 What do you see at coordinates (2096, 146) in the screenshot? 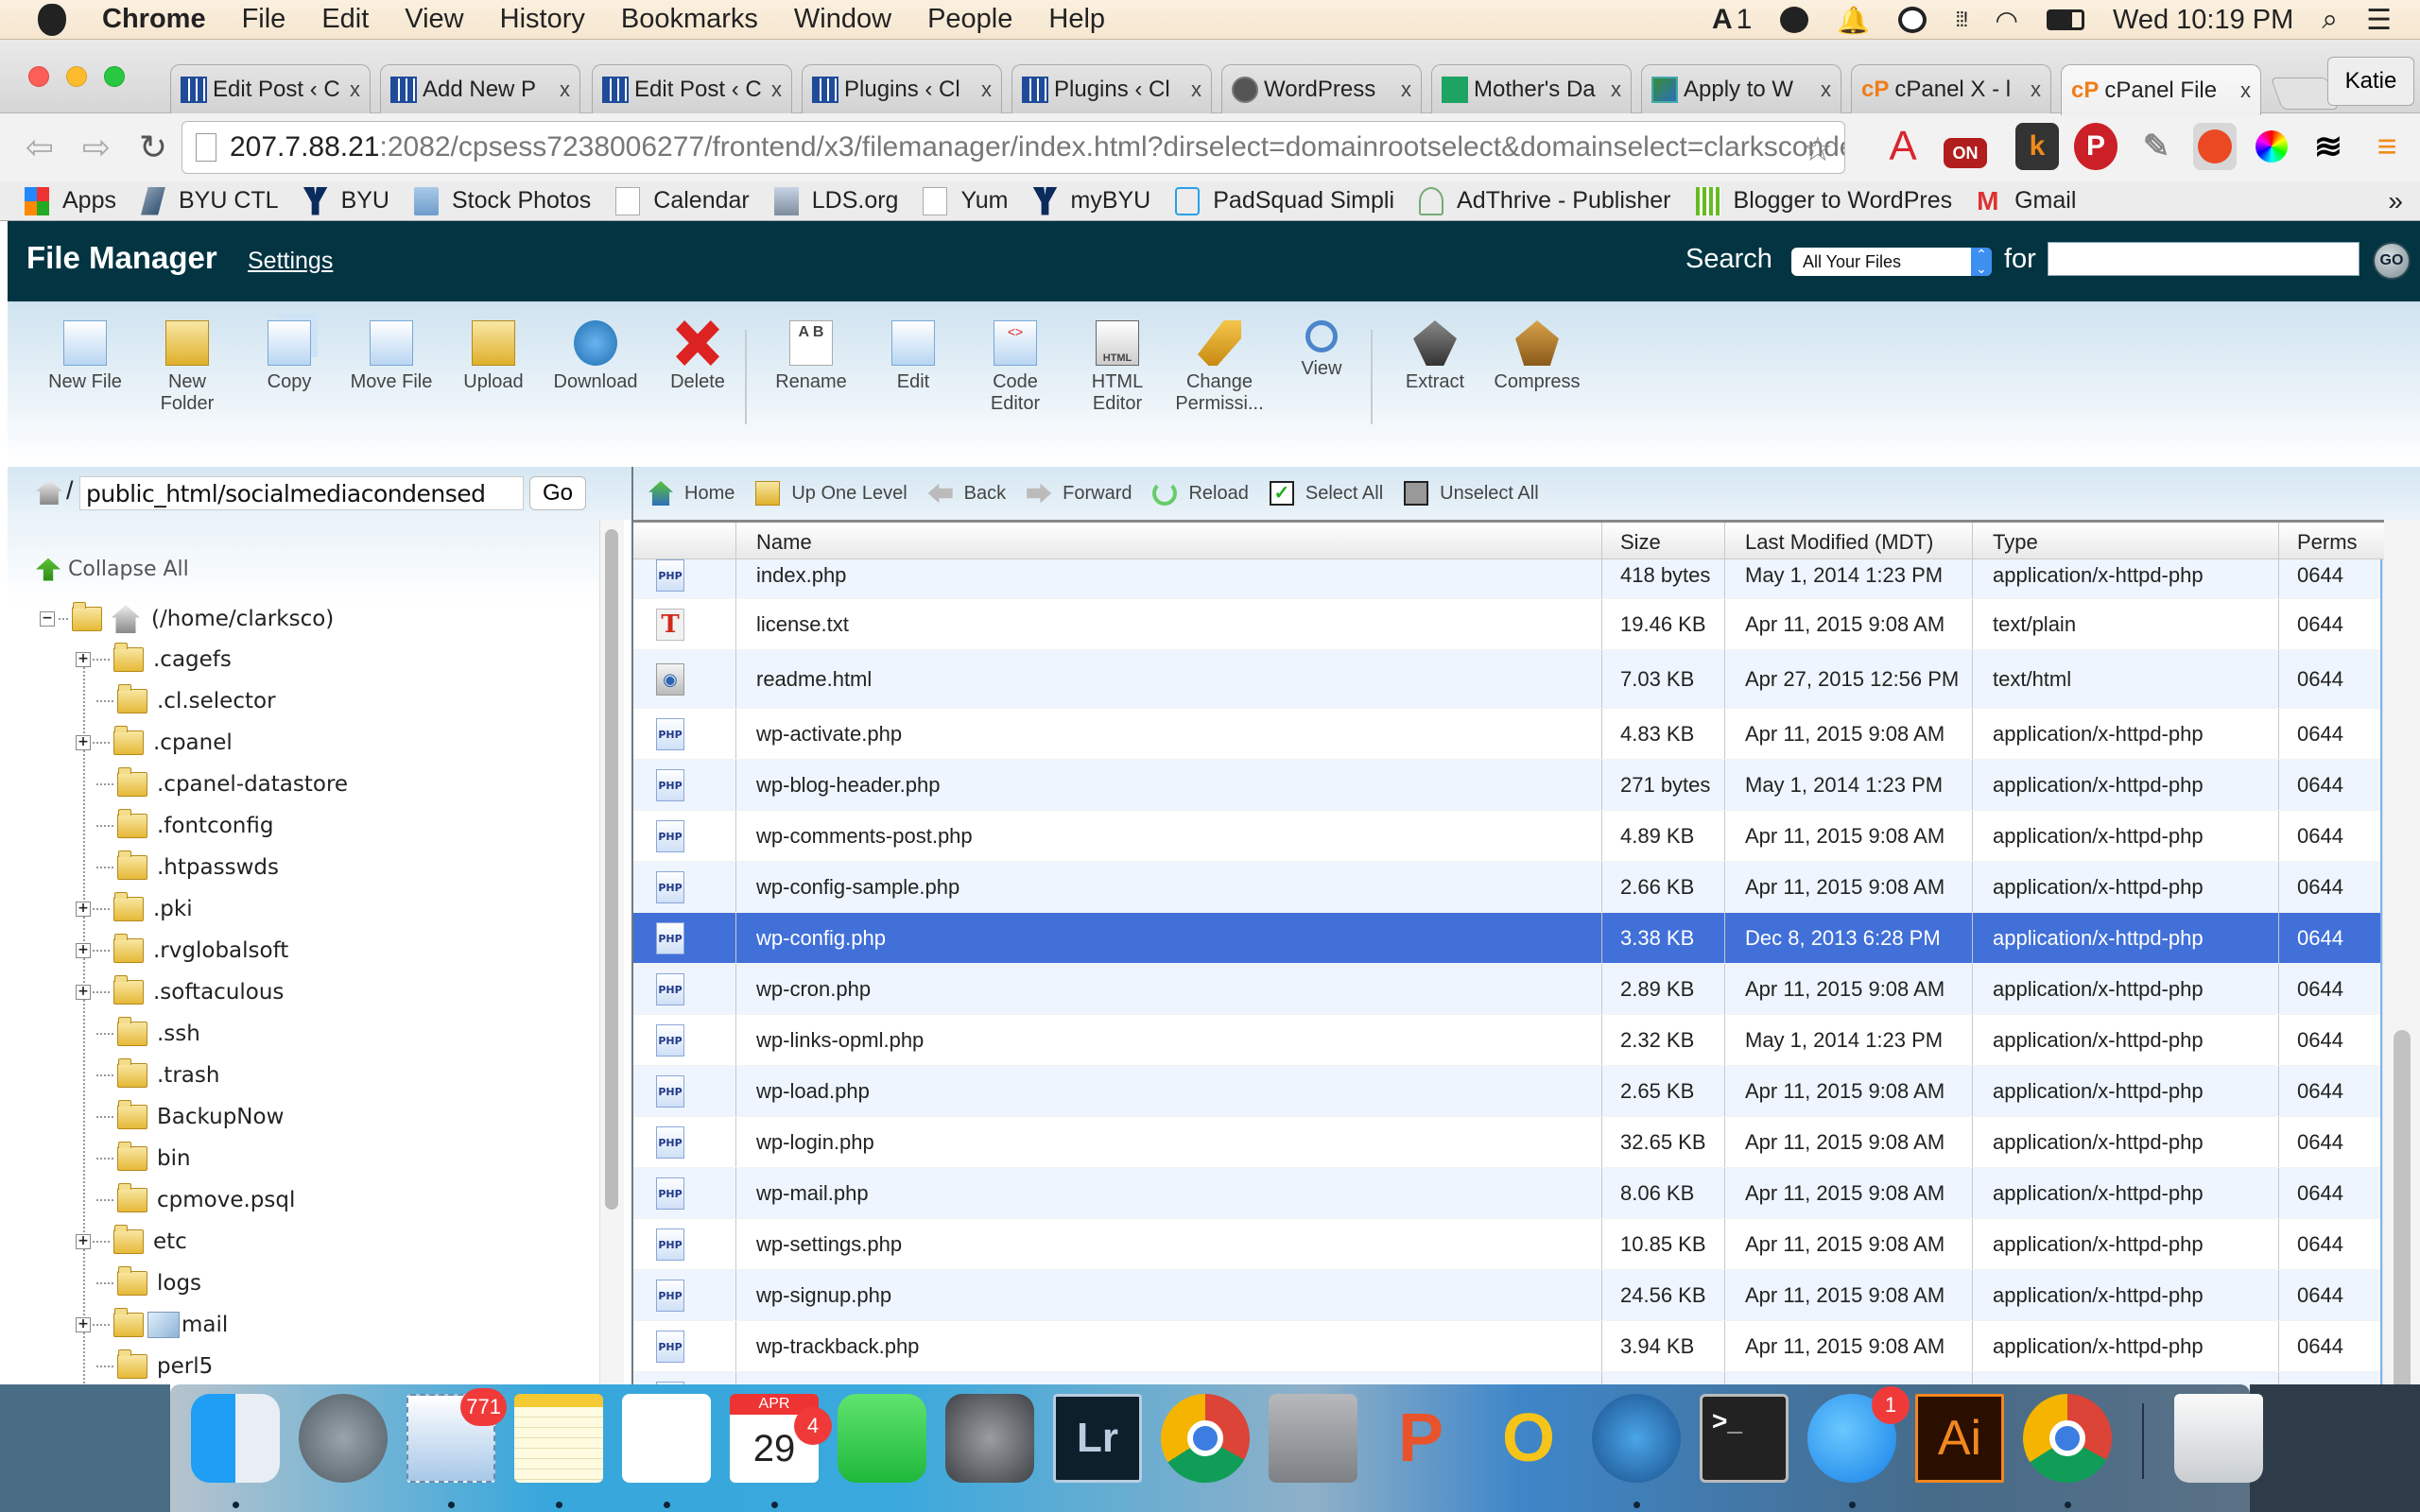
I see `pinterest-extension-icon: P` at bounding box center [2096, 146].